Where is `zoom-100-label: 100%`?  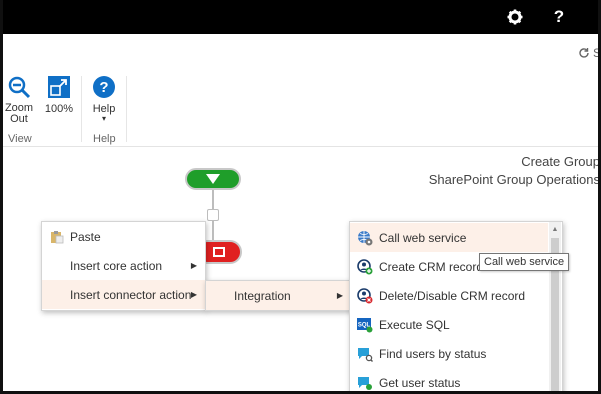 zoom-100-label: 100% is located at coordinates (59, 109).